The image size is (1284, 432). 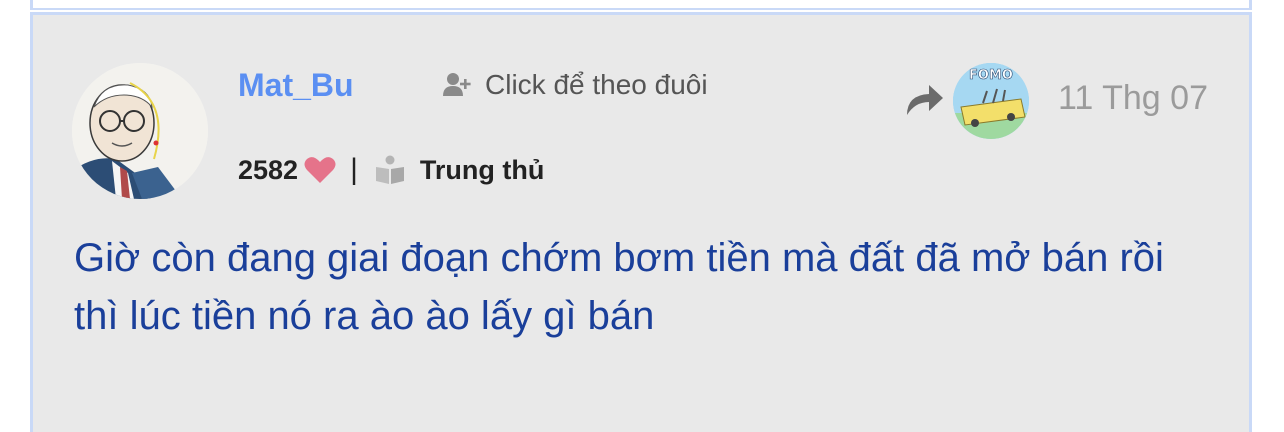 What do you see at coordinates (320, 170) in the screenshot?
I see `heart-icon` at bounding box center [320, 170].